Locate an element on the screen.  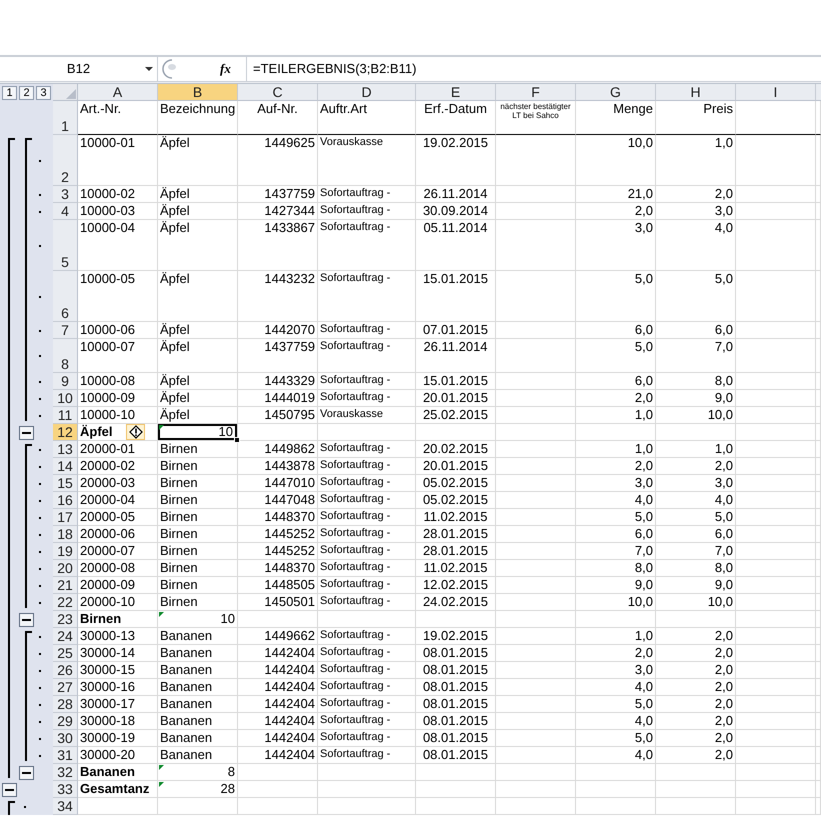
cell-text: 28.01.2015 is located at coordinates (455, 550).